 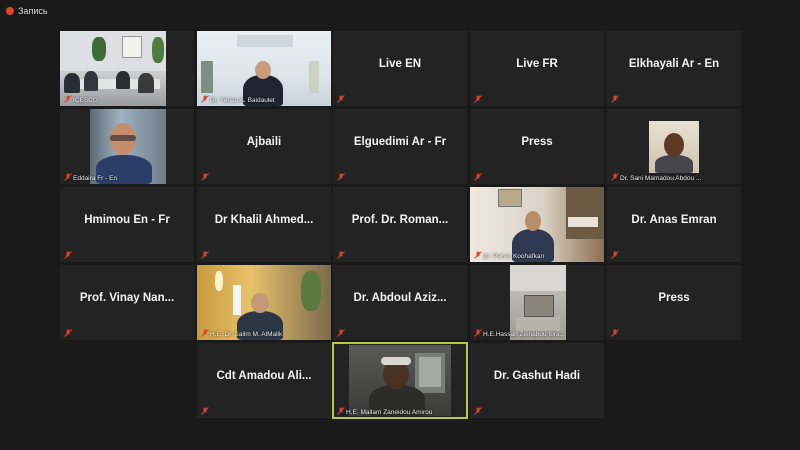 I want to click on participant-name: Elkhayali Ar - En, so click(x=674, y=64).